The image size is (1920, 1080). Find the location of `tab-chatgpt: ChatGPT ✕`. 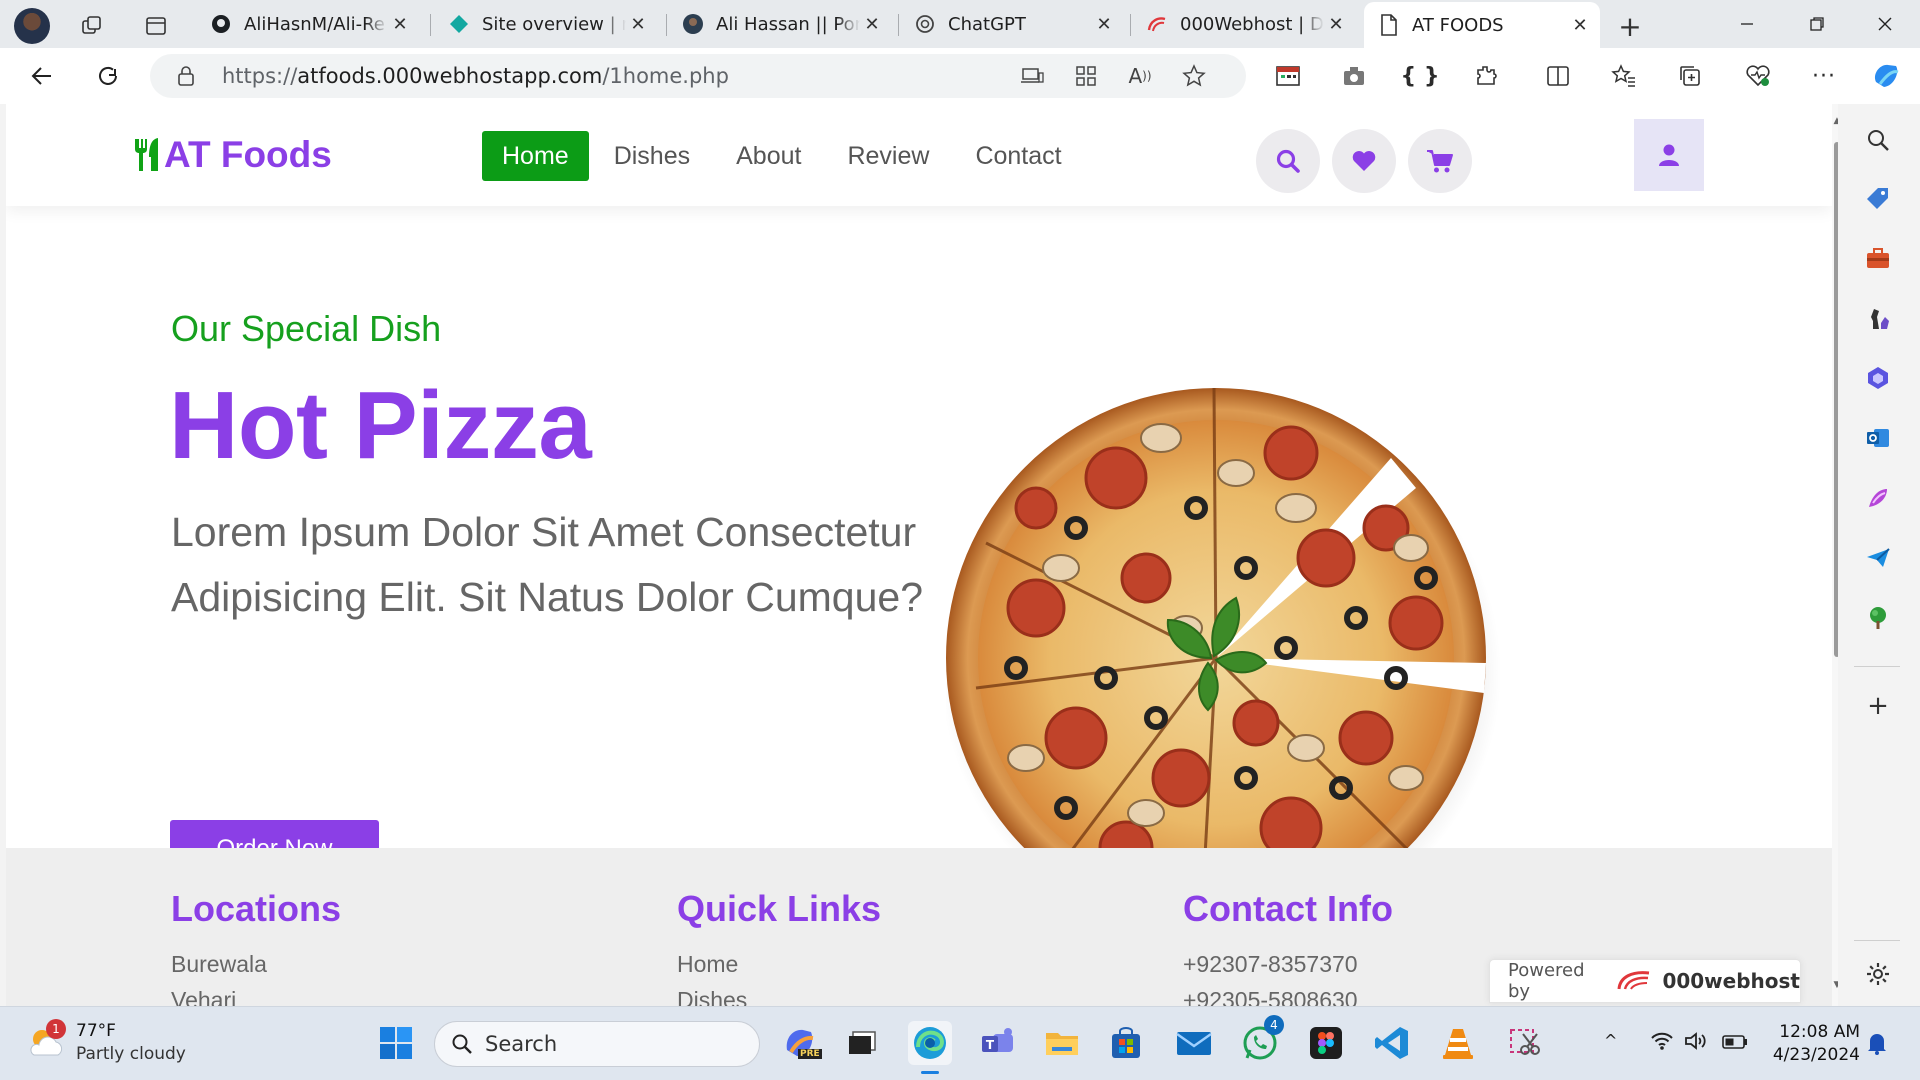

tab-chatgpt: ChatGPT ✕ is located at coordinates (1015, 24).